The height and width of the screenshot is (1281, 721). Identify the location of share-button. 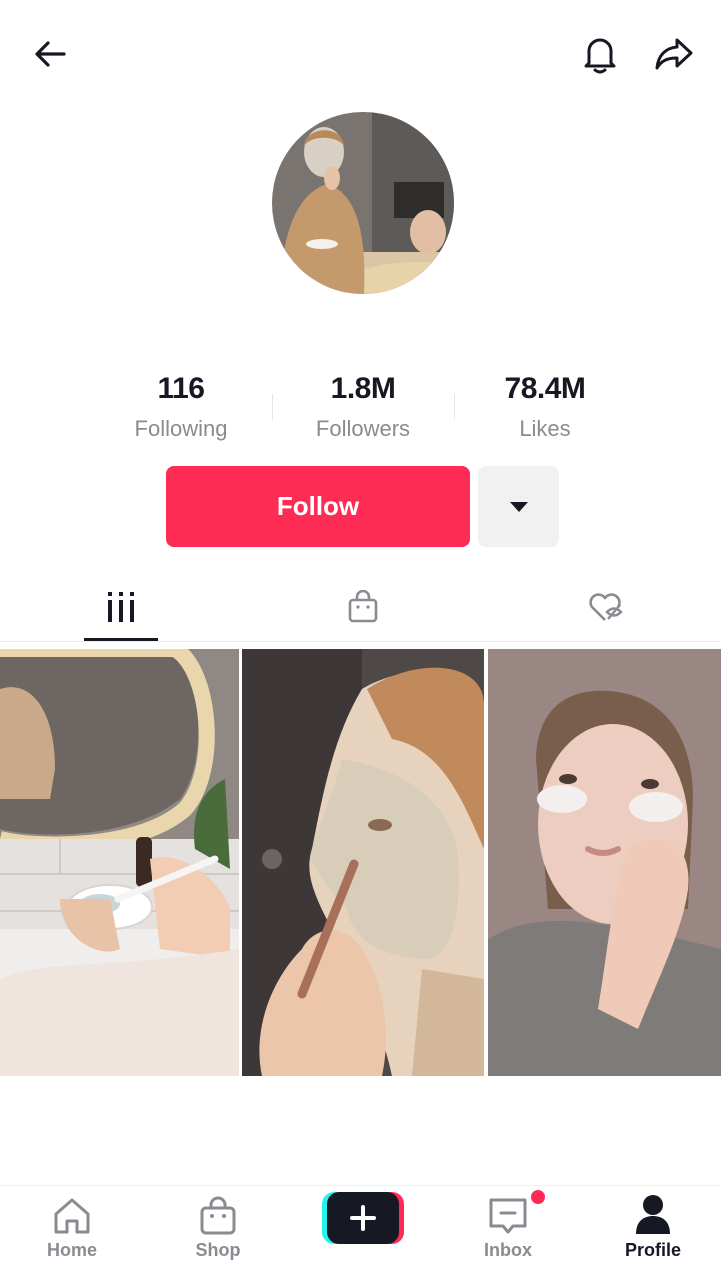
(674, 54).